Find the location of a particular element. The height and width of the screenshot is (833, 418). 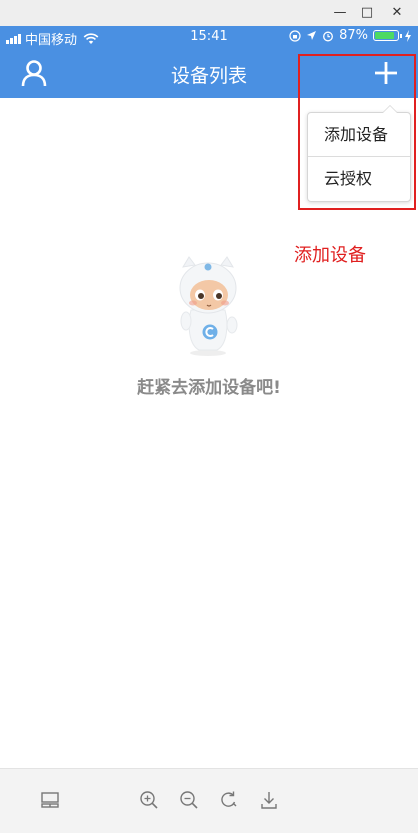

annotation-label: 添加设备 is located at coordinates (330, 255).